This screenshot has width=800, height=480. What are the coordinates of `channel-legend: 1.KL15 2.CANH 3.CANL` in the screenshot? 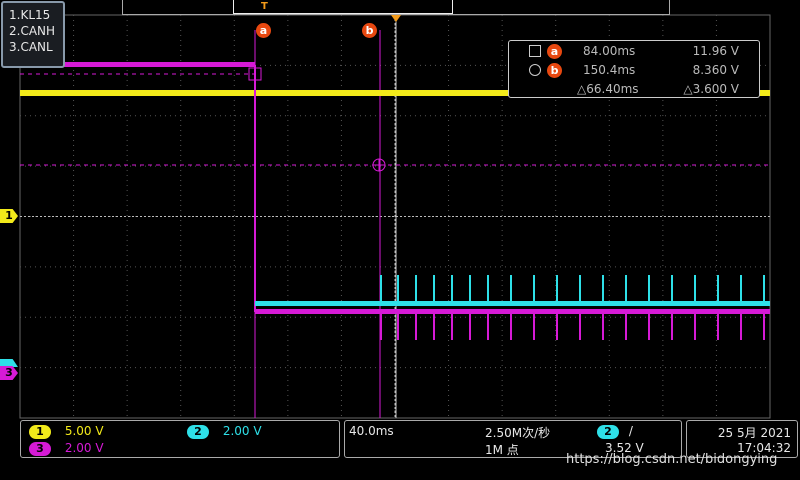 It's located at (33, 34).